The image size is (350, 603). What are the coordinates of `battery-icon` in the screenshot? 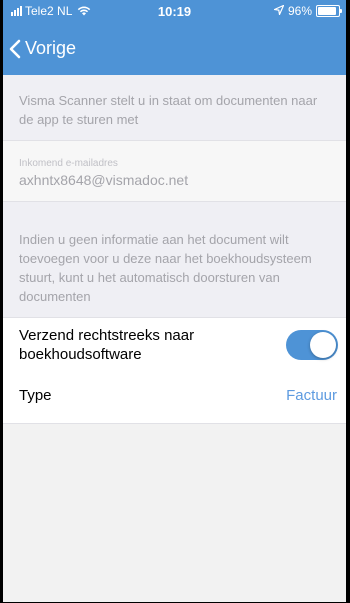 It's located at (329, 11).